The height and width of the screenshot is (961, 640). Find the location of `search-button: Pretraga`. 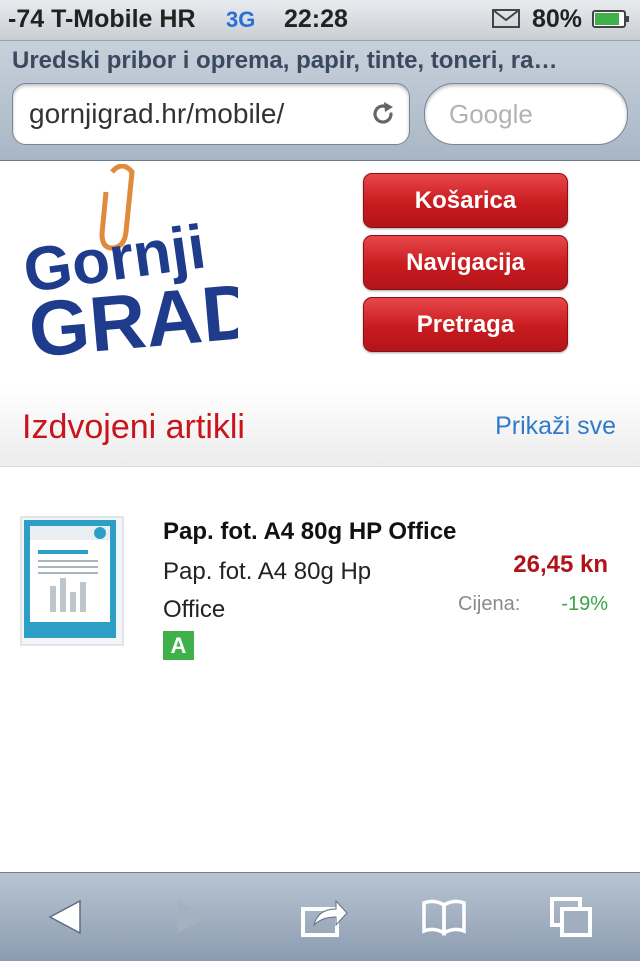

search-button: Pretraga is located at coordinates (465, 324).